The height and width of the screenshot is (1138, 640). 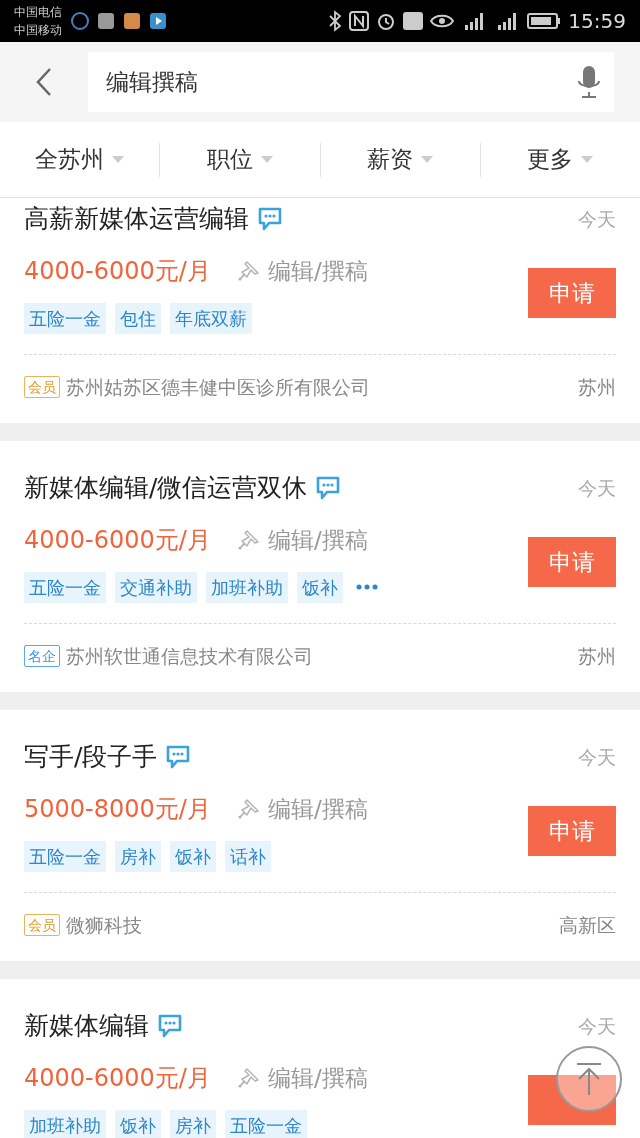 I want to click on company-name: 苏州姑苏区德丰健中医诊所有限公司, so click(x=218, y=387).